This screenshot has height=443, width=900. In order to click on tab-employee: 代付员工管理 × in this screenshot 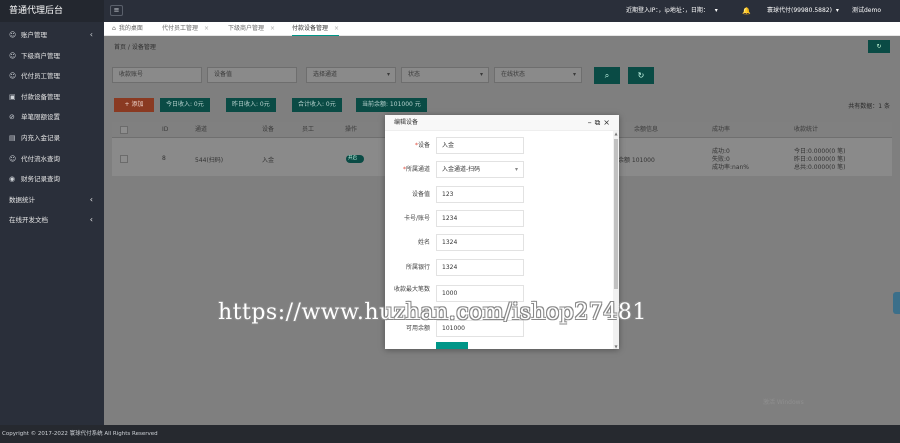, I will do `click(185, 29)`.